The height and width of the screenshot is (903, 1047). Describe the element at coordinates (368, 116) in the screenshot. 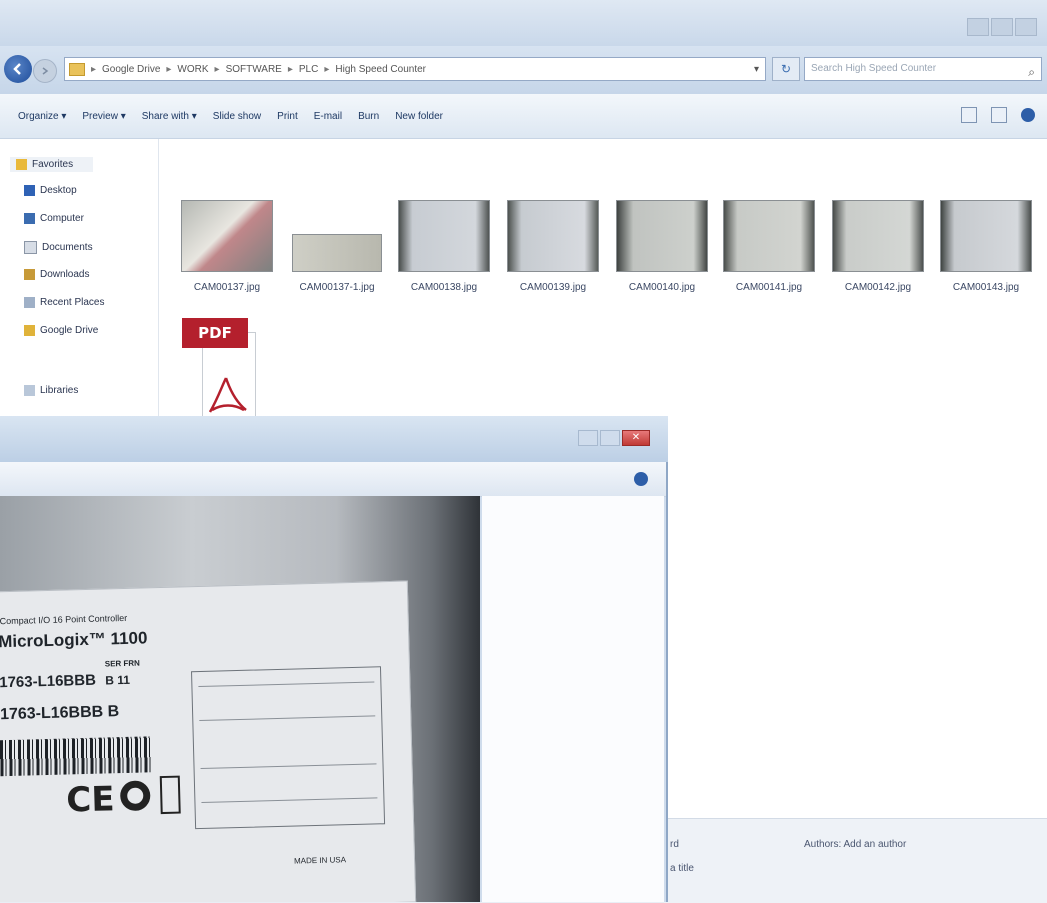

I see `burn-button: Burn` at that location.